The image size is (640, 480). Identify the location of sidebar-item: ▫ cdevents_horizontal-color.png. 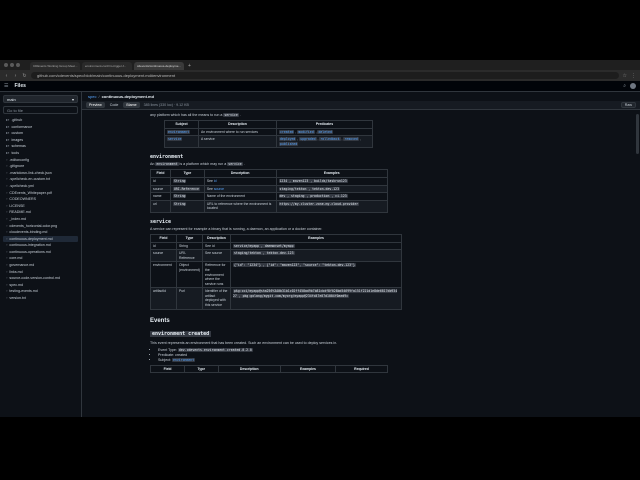
(40, 226).